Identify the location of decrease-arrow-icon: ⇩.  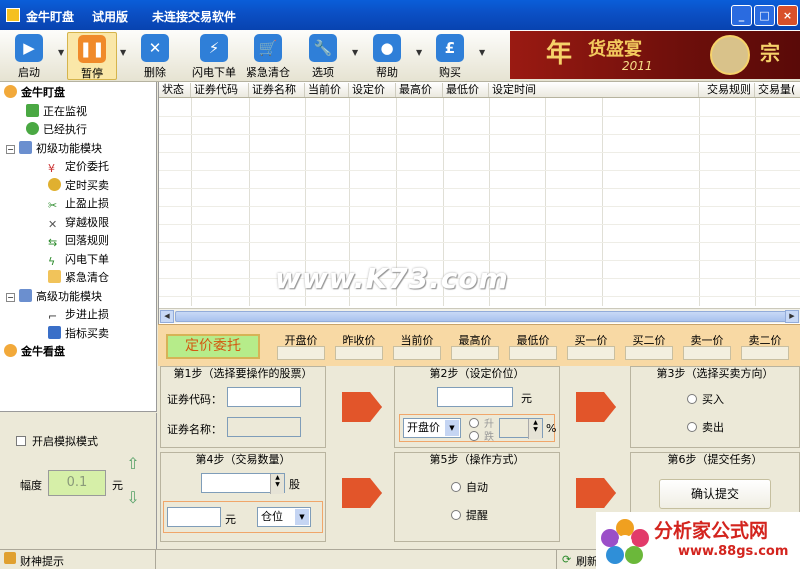
(133, 498).